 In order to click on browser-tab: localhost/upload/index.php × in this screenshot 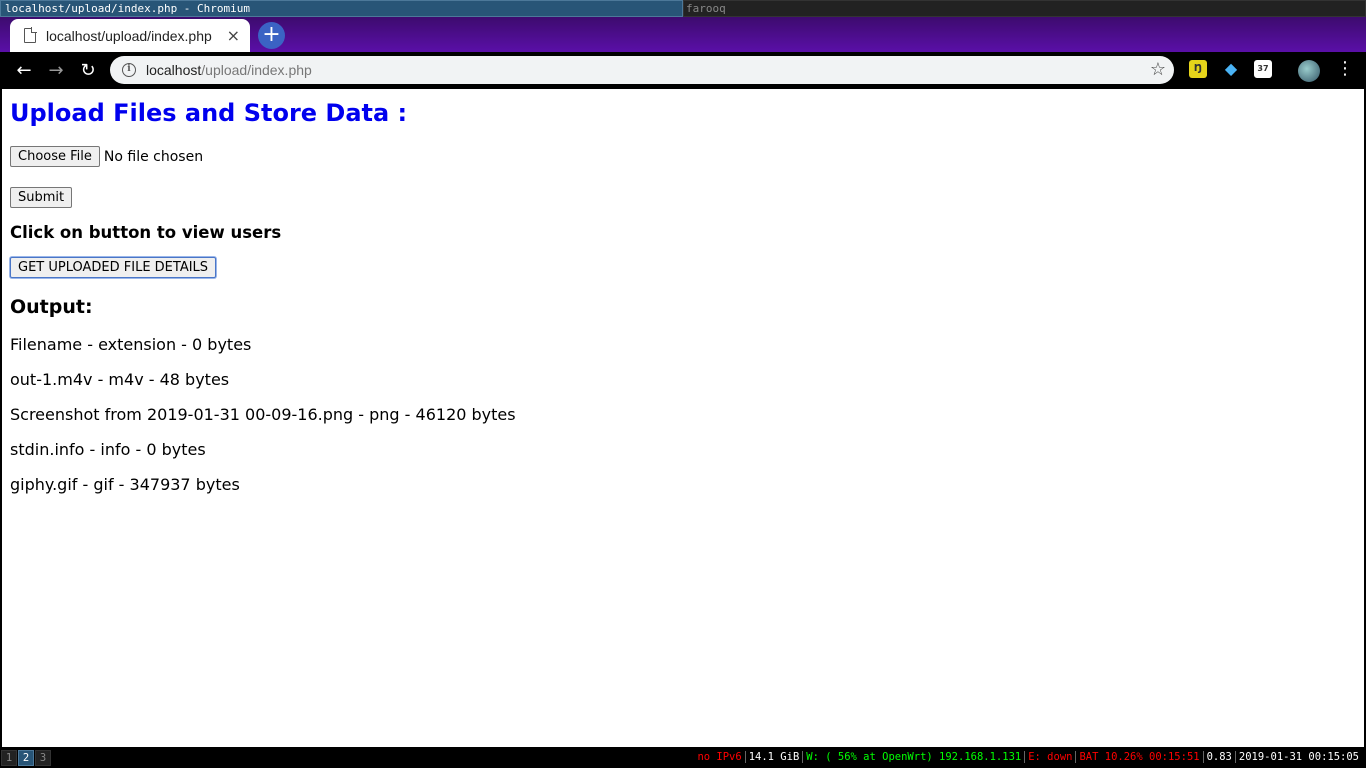, I will do `click(130, 35)`.